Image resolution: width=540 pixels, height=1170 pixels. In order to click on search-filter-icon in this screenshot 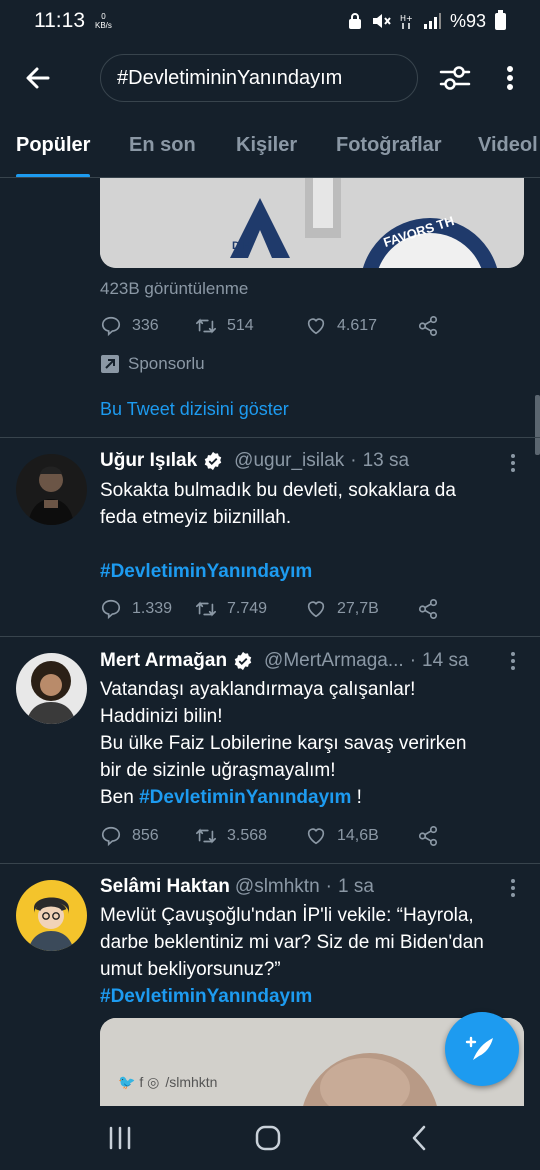, I will do `click(455, 78)`.